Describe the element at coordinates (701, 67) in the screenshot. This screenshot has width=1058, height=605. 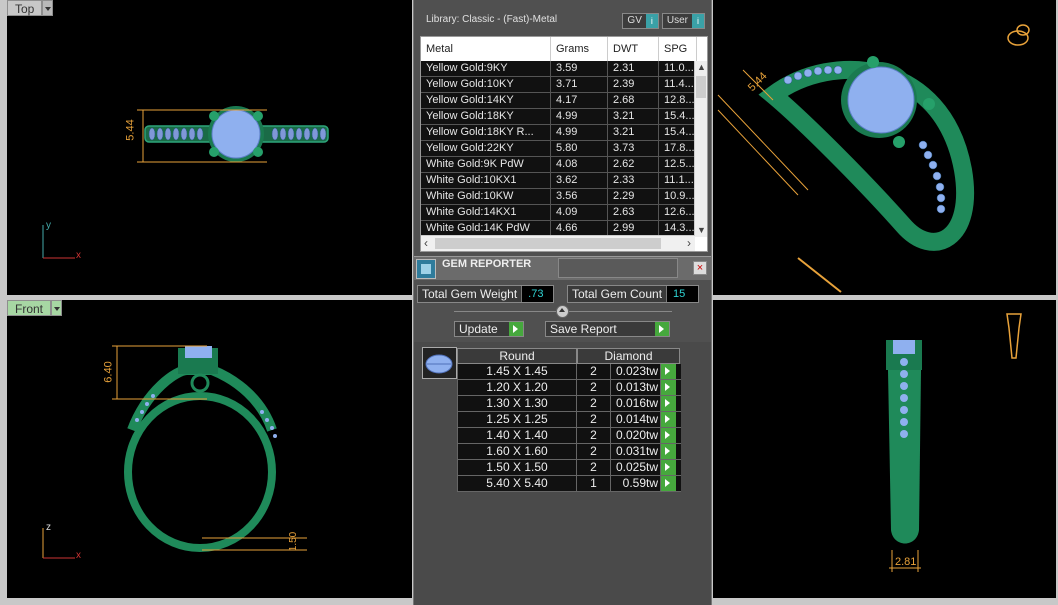
I see `scroll-up-icon: ▲` at that location.